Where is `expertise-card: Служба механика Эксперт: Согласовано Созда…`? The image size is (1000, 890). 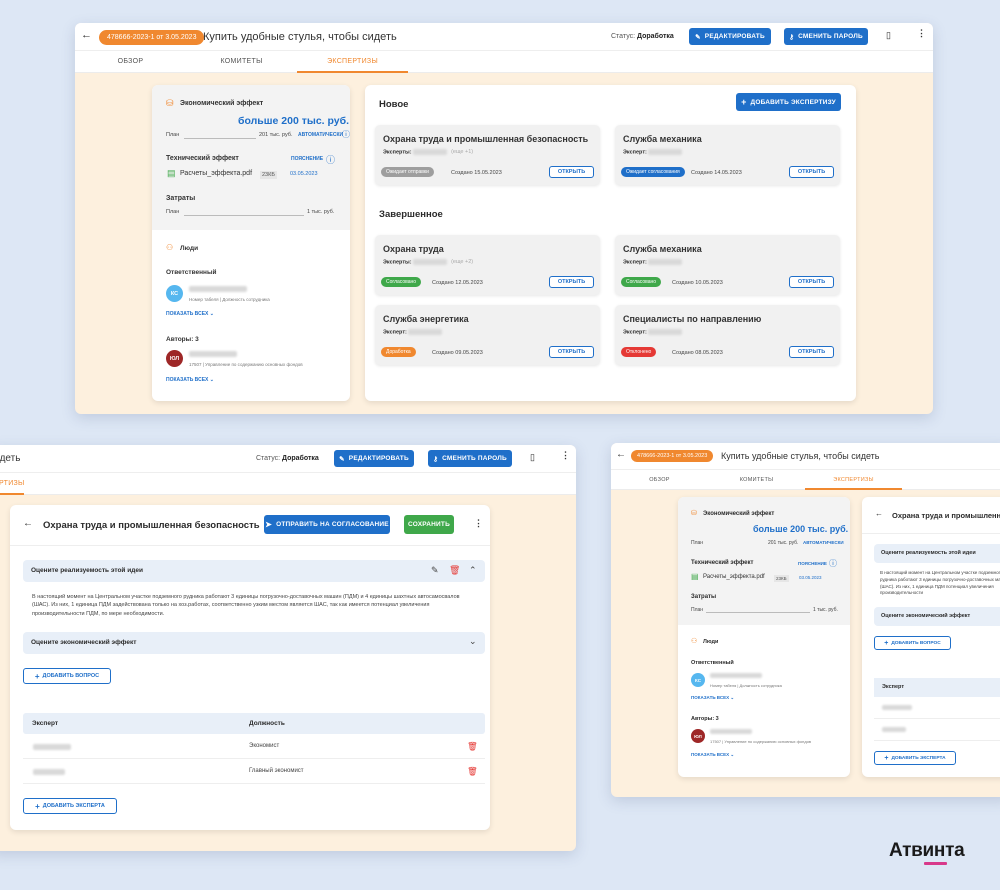
expertise-card: Служба механика Эксперт: Согласовано Созда… is located at coordinates (727, 265).